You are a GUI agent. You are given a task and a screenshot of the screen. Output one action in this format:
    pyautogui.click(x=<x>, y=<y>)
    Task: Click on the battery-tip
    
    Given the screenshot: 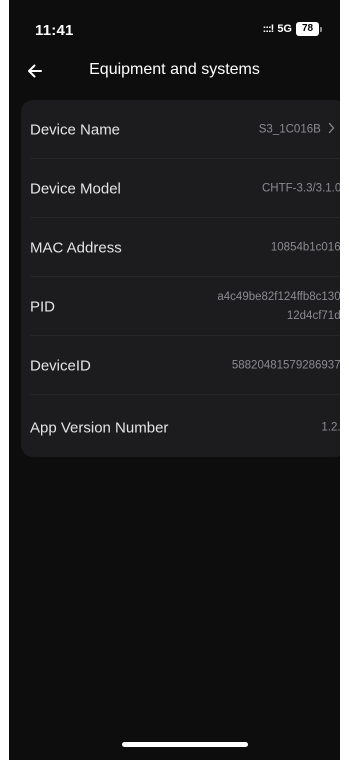 What is the action you would take?
    pyautogui.click(x=321, y=29)
    